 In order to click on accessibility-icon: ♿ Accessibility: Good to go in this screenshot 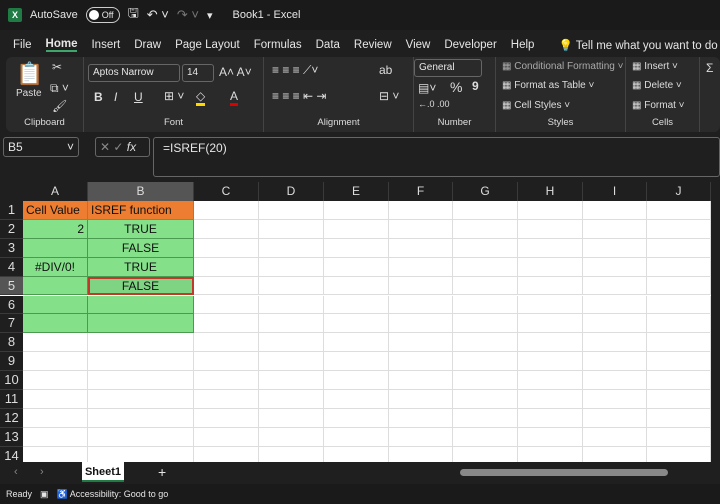, I will do `click(113, 494)`.